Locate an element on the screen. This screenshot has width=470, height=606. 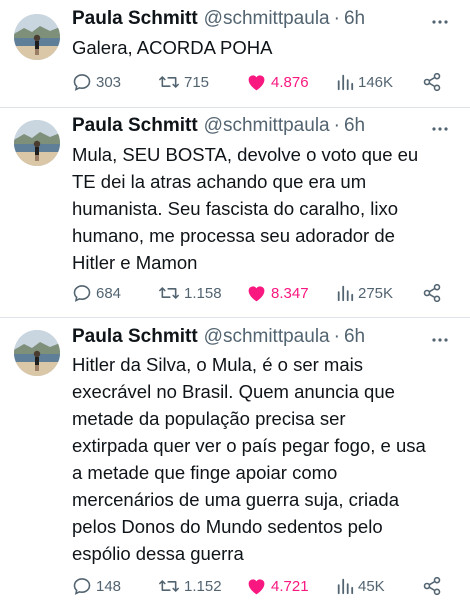
like-count: 8.347 is located at coordinates (290, 293).